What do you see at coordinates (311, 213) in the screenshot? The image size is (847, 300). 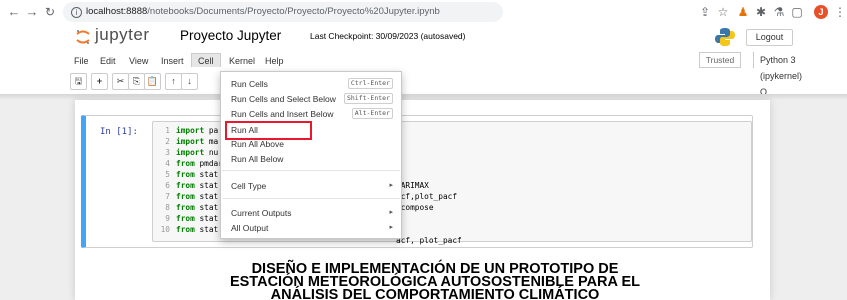 I see `menu-item-current-outputs: Current Outputs ▸` at bounding box center [311, 213].